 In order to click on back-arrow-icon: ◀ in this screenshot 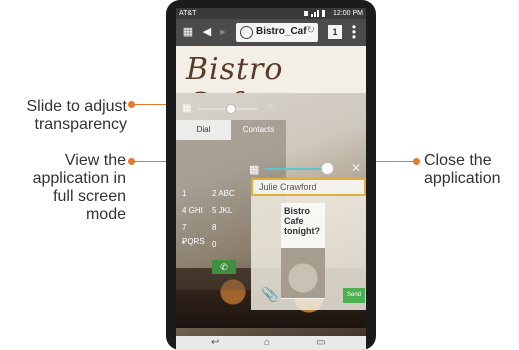, I will do `click(207, 32)`.